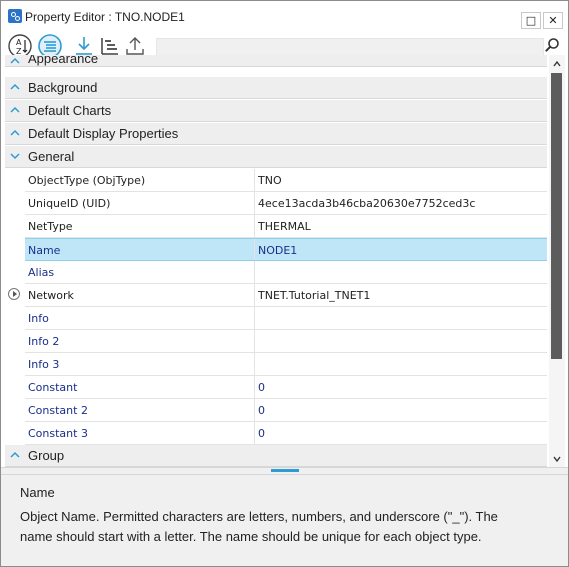  Describe the element at coordinates (50, 226) in the screenshot. I see `property-name: NetType` at that location.